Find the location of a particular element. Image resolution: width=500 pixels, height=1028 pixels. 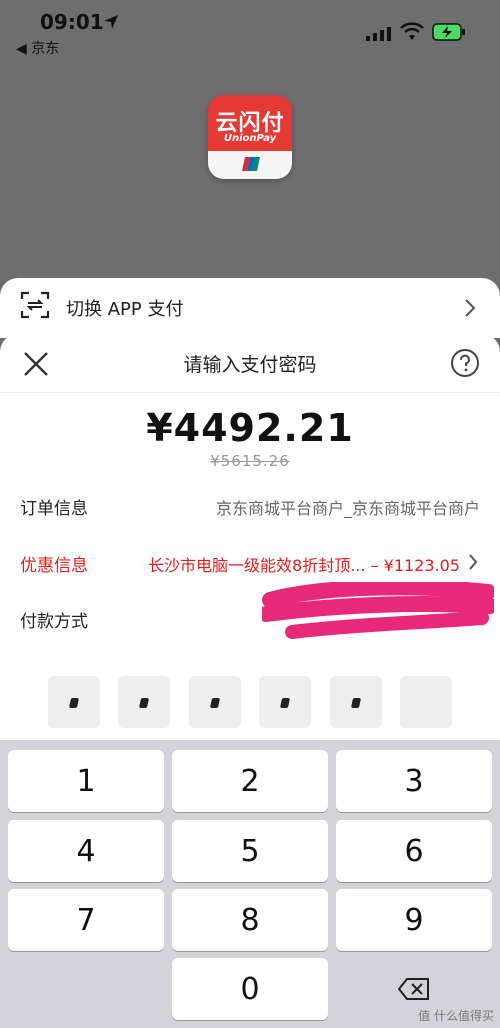

logo-subtext: UnionPay is located at coordinates (250, 138).